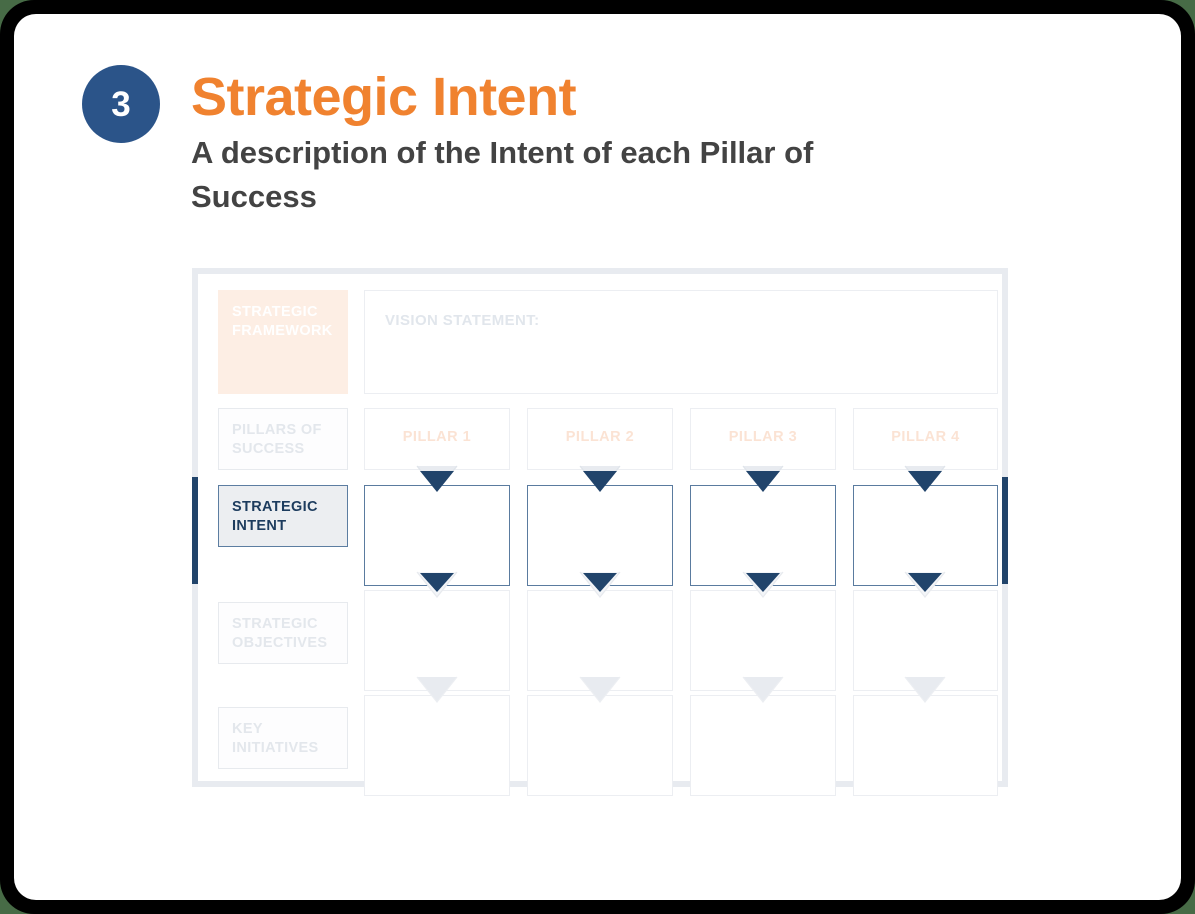  What do you see at coordinates (681, 342) in the screenshot?
I see `vision-statement-box: VISION STATEMENT:` at bounding box center [681, 342].